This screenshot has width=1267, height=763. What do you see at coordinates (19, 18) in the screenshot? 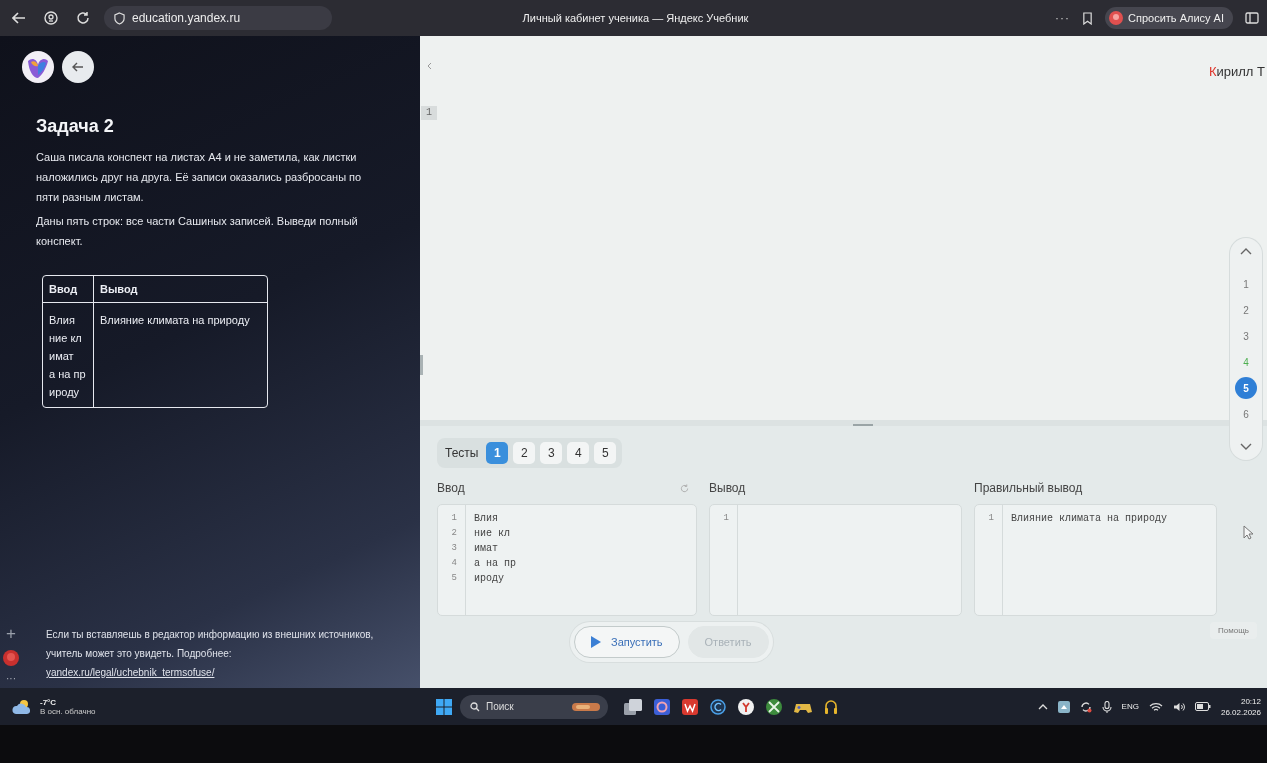
I see `back-icon` at bounding box center [19, 18].